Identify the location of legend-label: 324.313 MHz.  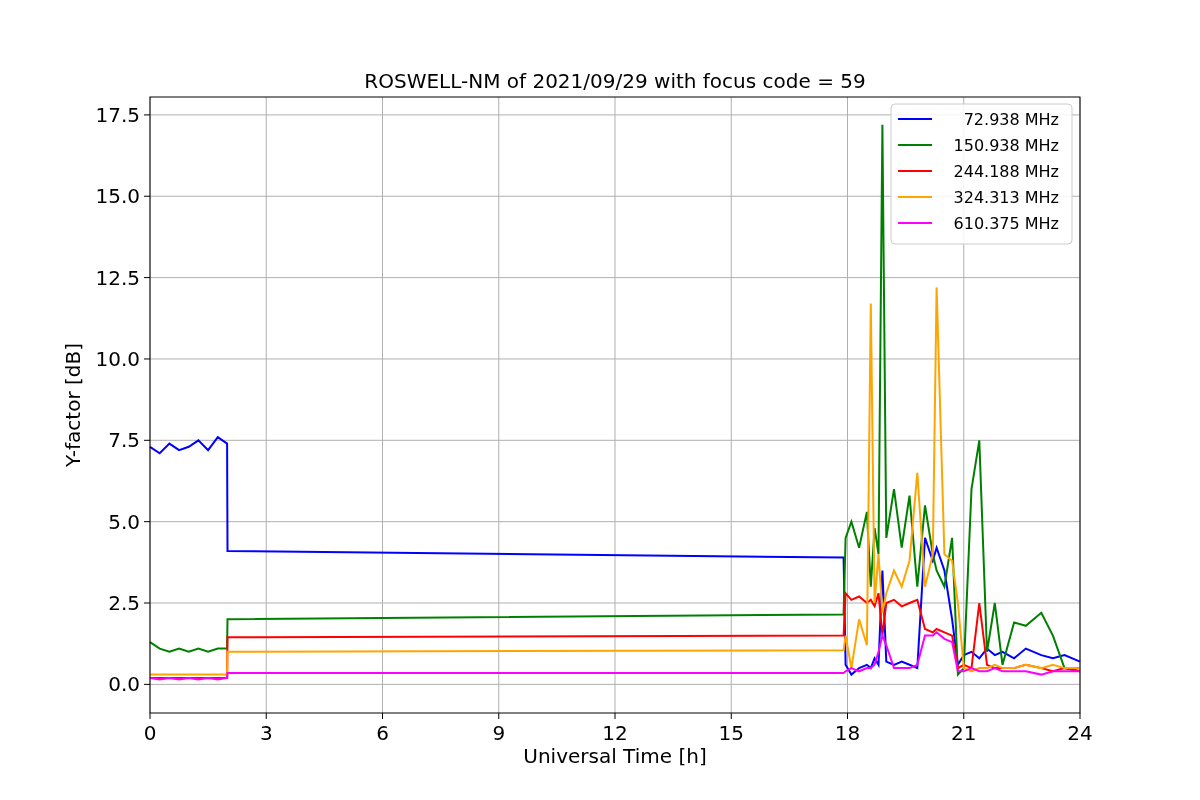
(1006, 197).